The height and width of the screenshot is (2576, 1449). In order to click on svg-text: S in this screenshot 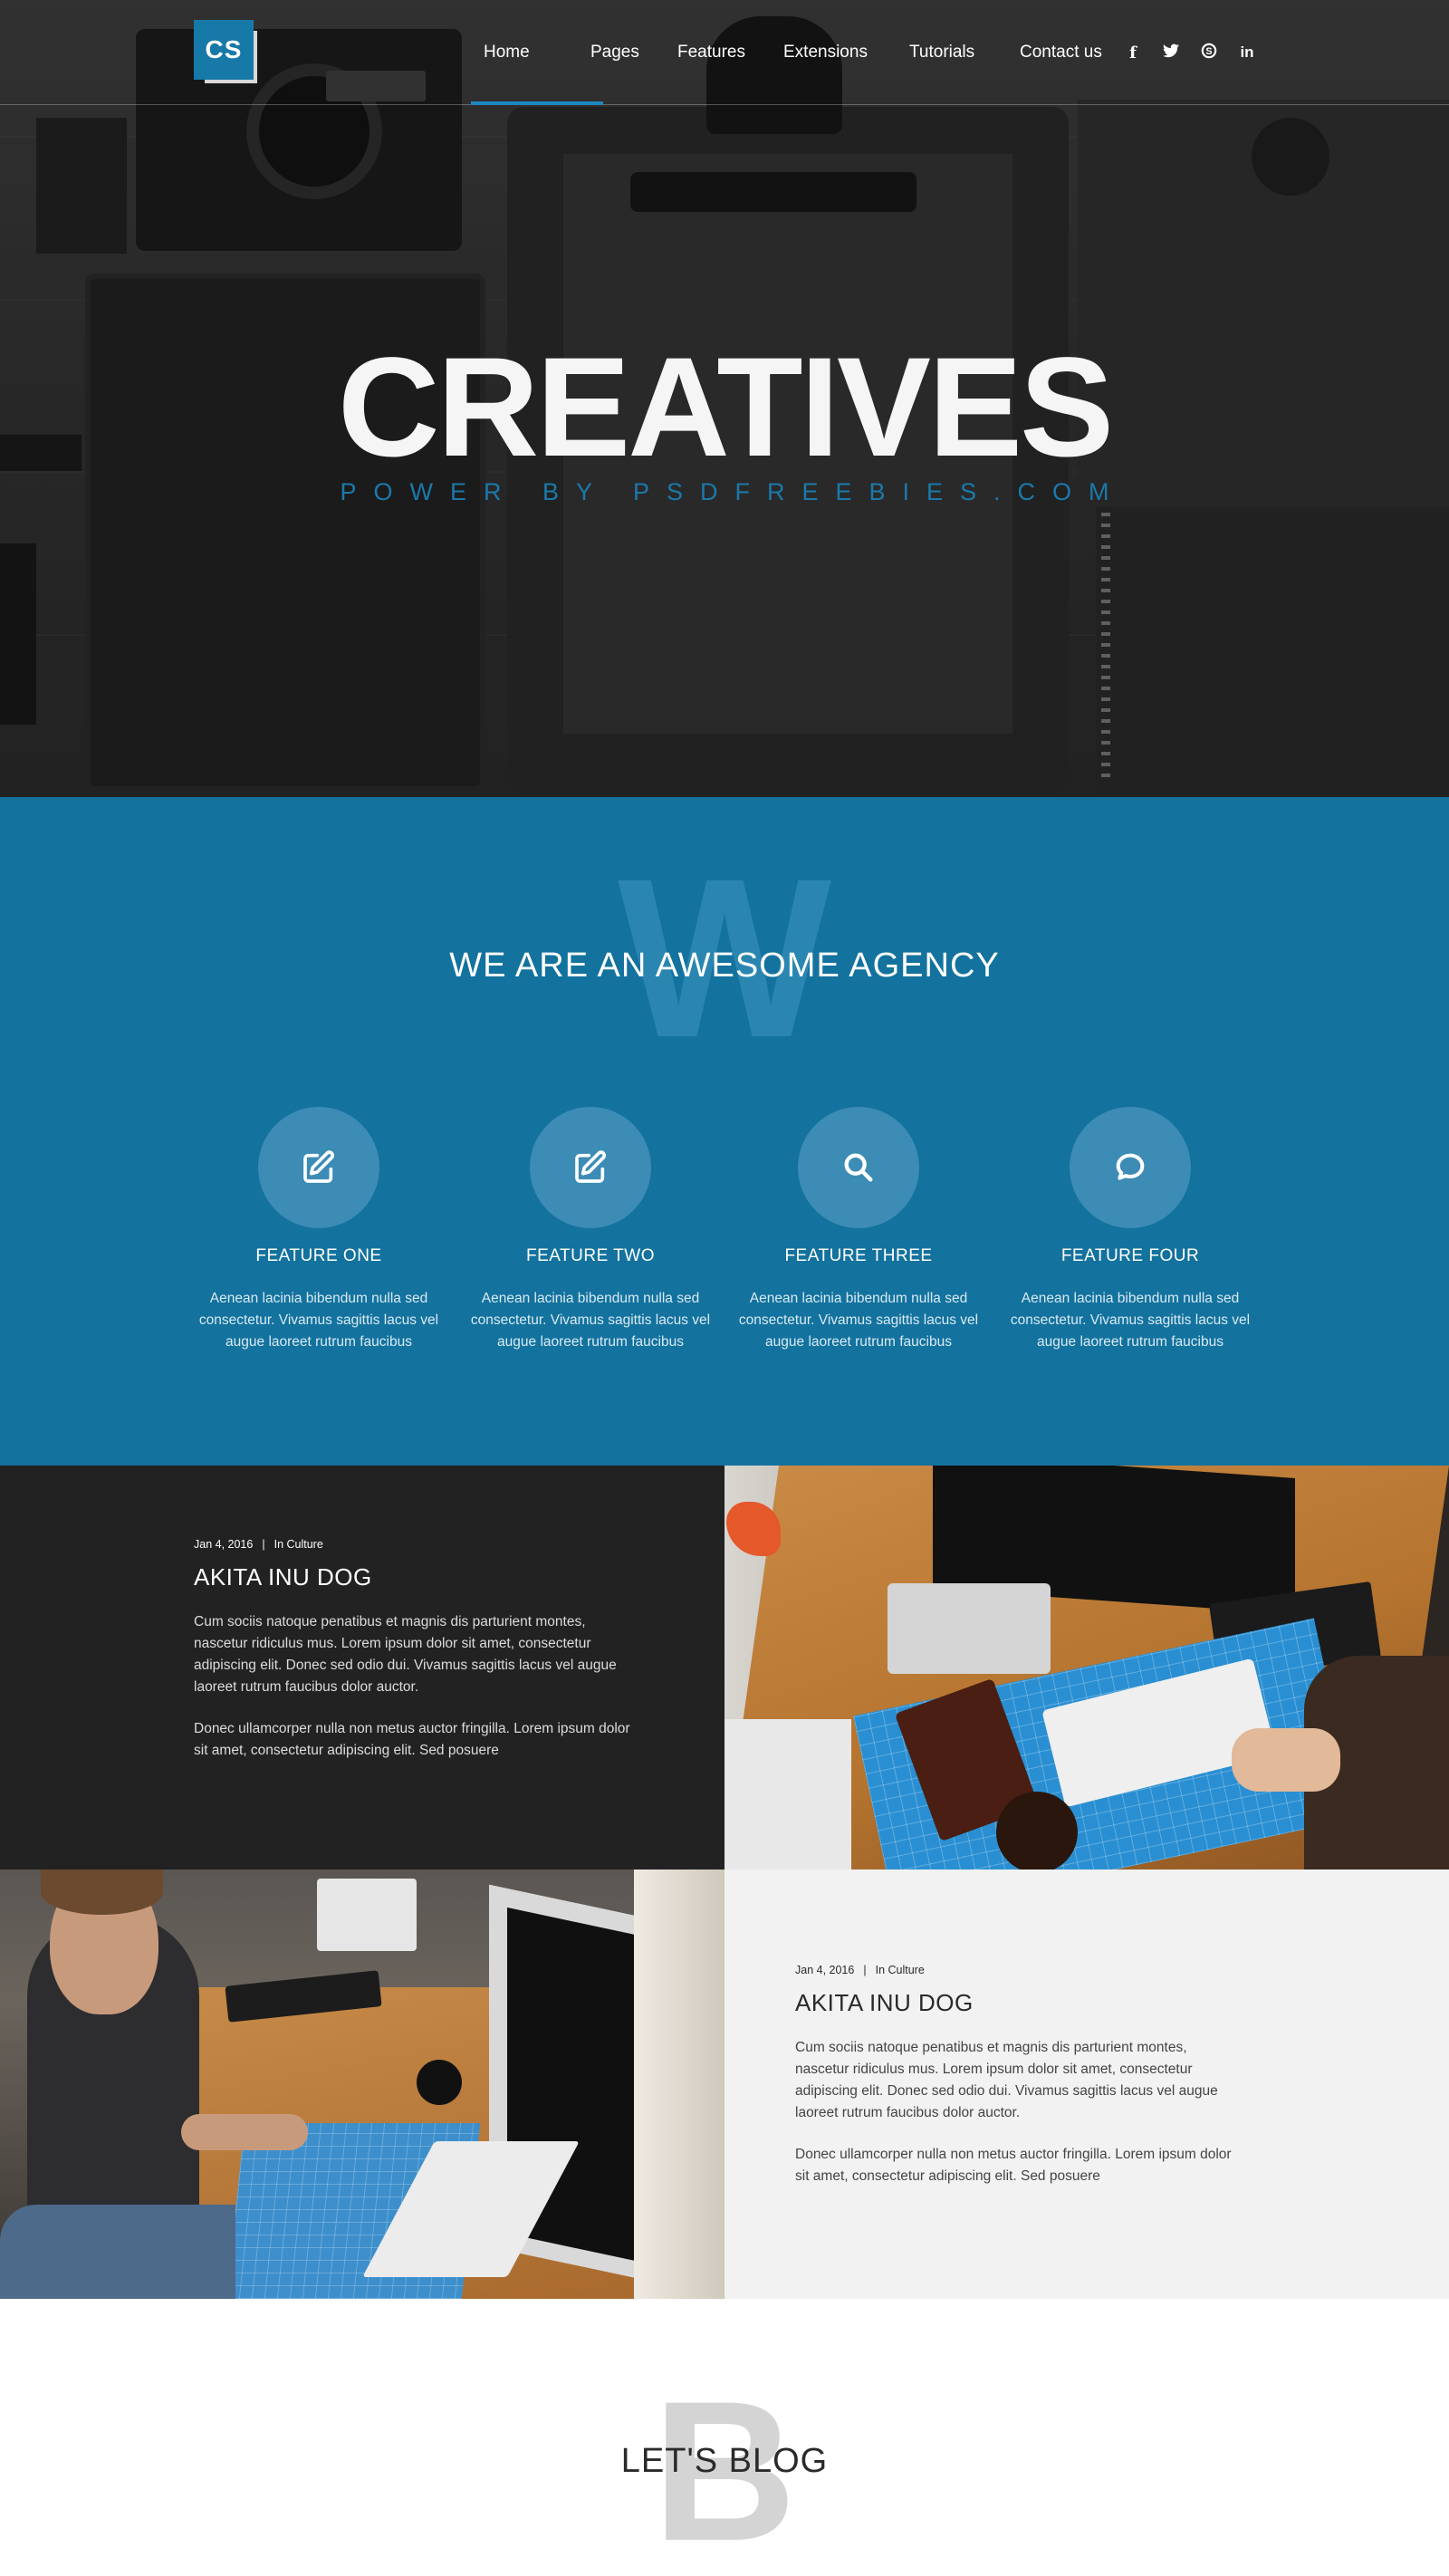, I will do `click(1208, 51)`.